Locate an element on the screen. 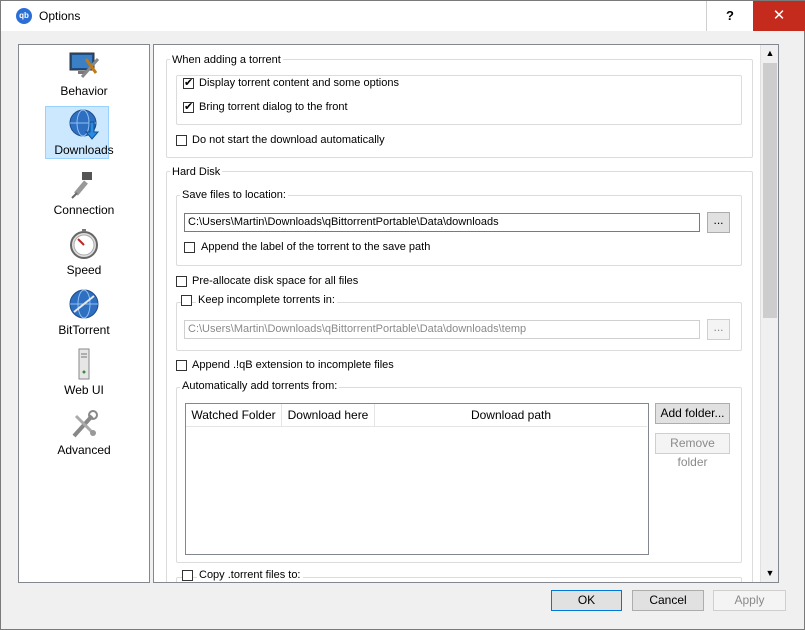 The width and height of the screenshot is (805, 630). stopwatch-icon is located at coordinates (84, 244).